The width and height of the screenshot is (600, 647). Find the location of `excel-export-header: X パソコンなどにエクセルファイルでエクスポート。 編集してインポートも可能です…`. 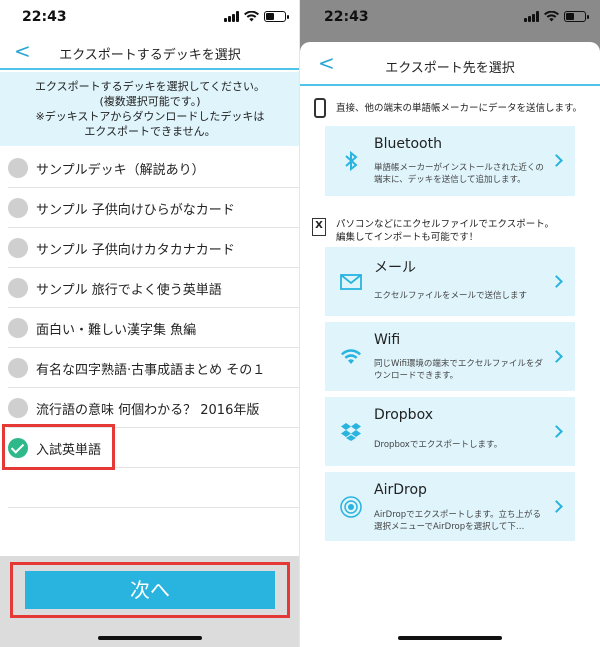

excel-export-header: X パソコンなどにエクセルファイルでエクスポート。 編集してインポートも可能です… is located at coordinates (452, 231).